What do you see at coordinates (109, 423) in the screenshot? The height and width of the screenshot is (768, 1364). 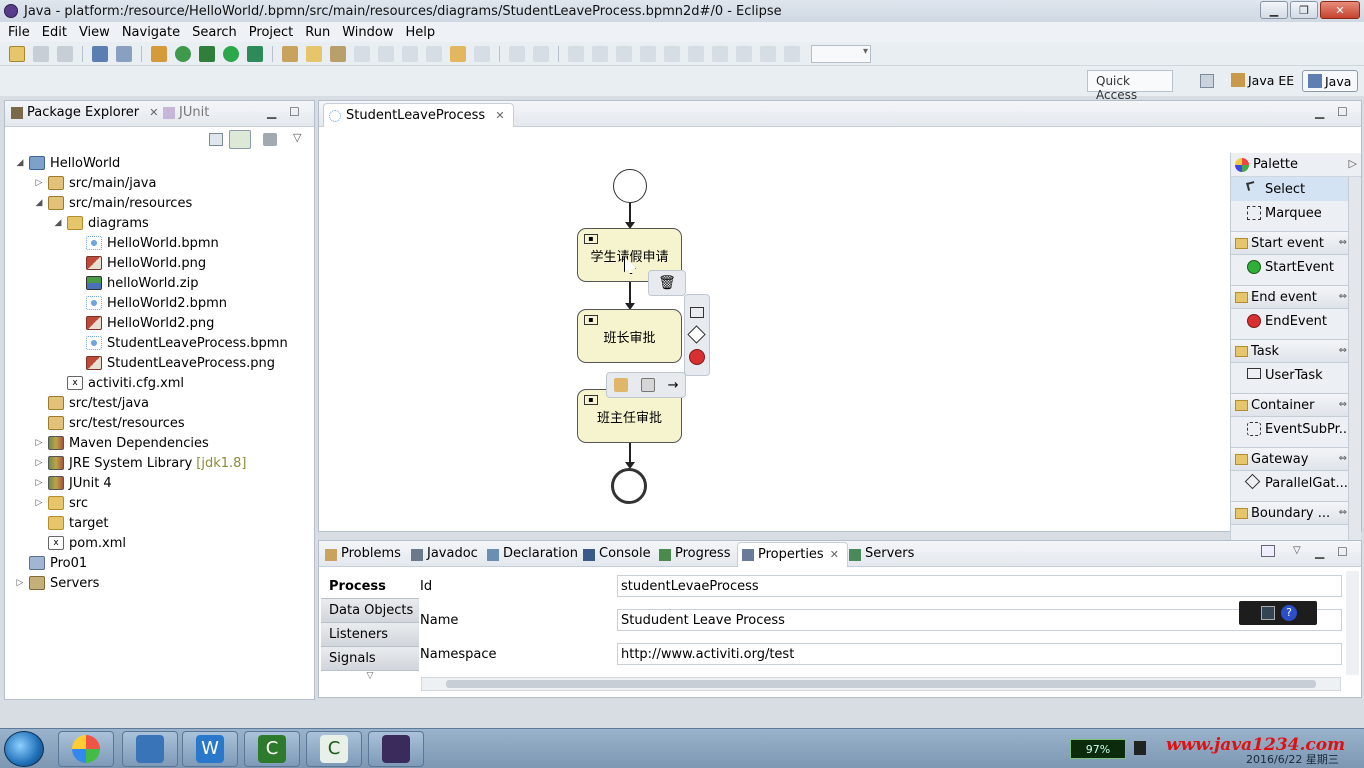 I see `tree-item-src-test-resources: src/test/resources` at bounding box center [109, 423].